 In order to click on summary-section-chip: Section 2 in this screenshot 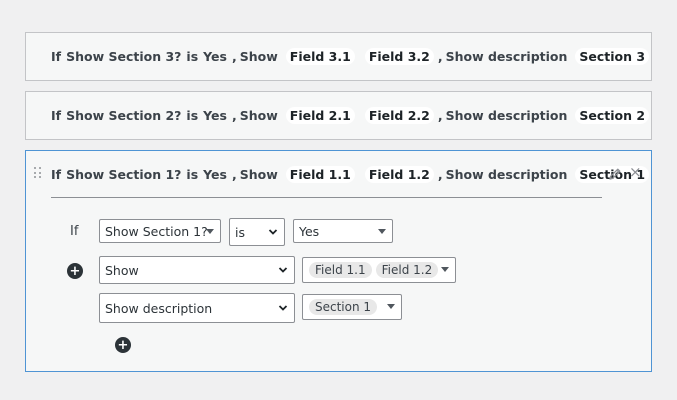, I will do `click(612, 115)`.